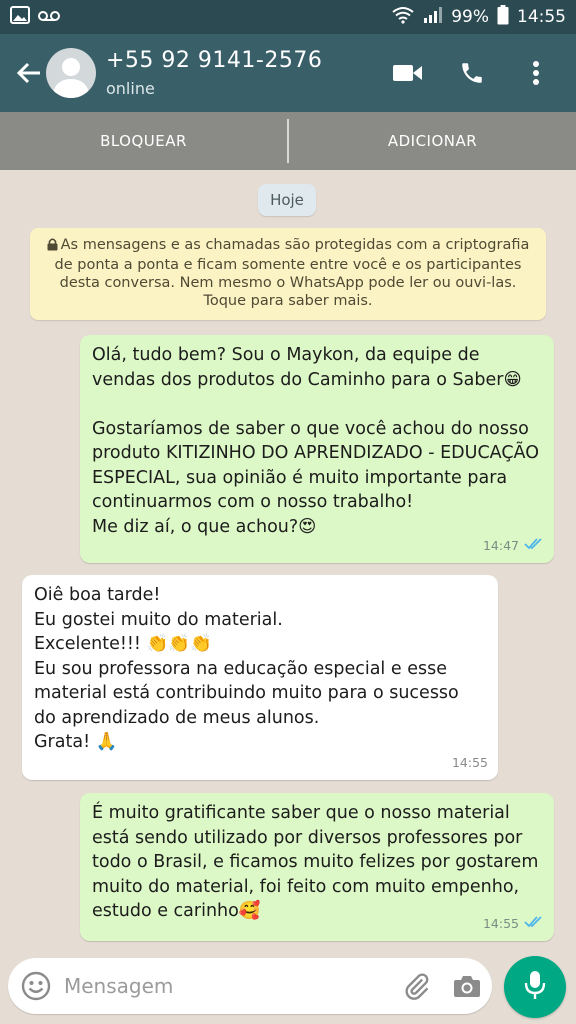 The height and width of the screenshot is (1024, 576). What do you see at coordinates (20, 17) in the screenshot?
I see `gallery-icon` at bounding box center [20, 17].